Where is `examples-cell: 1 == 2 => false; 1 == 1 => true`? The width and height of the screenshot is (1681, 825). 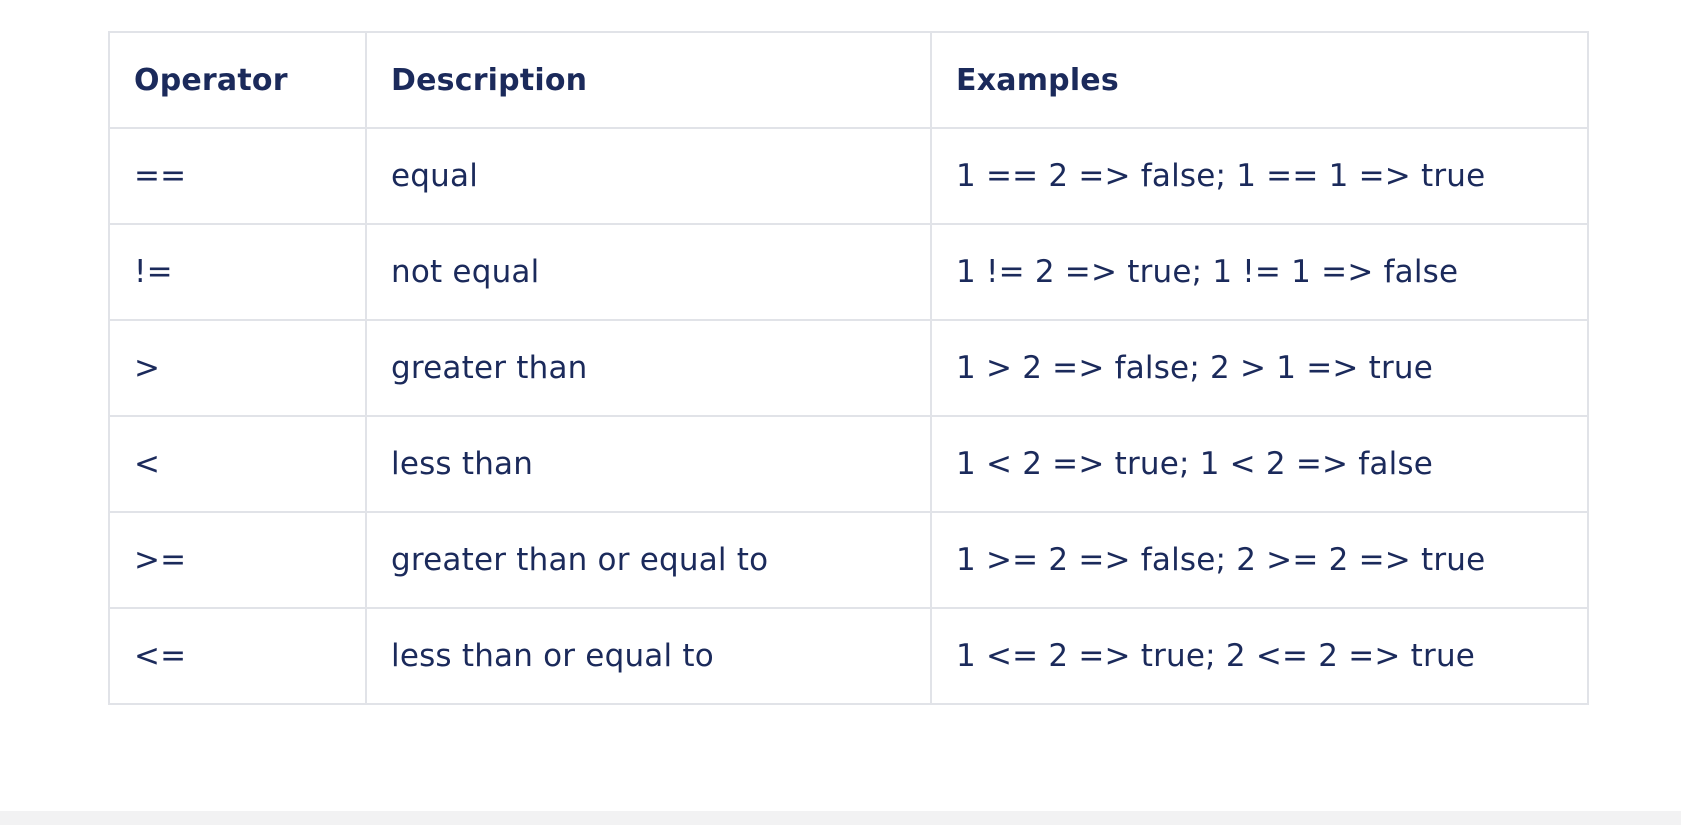
examples-cell: 1 == 2 => false; 1 == 1 => true is located at coordinates (1259, 176).